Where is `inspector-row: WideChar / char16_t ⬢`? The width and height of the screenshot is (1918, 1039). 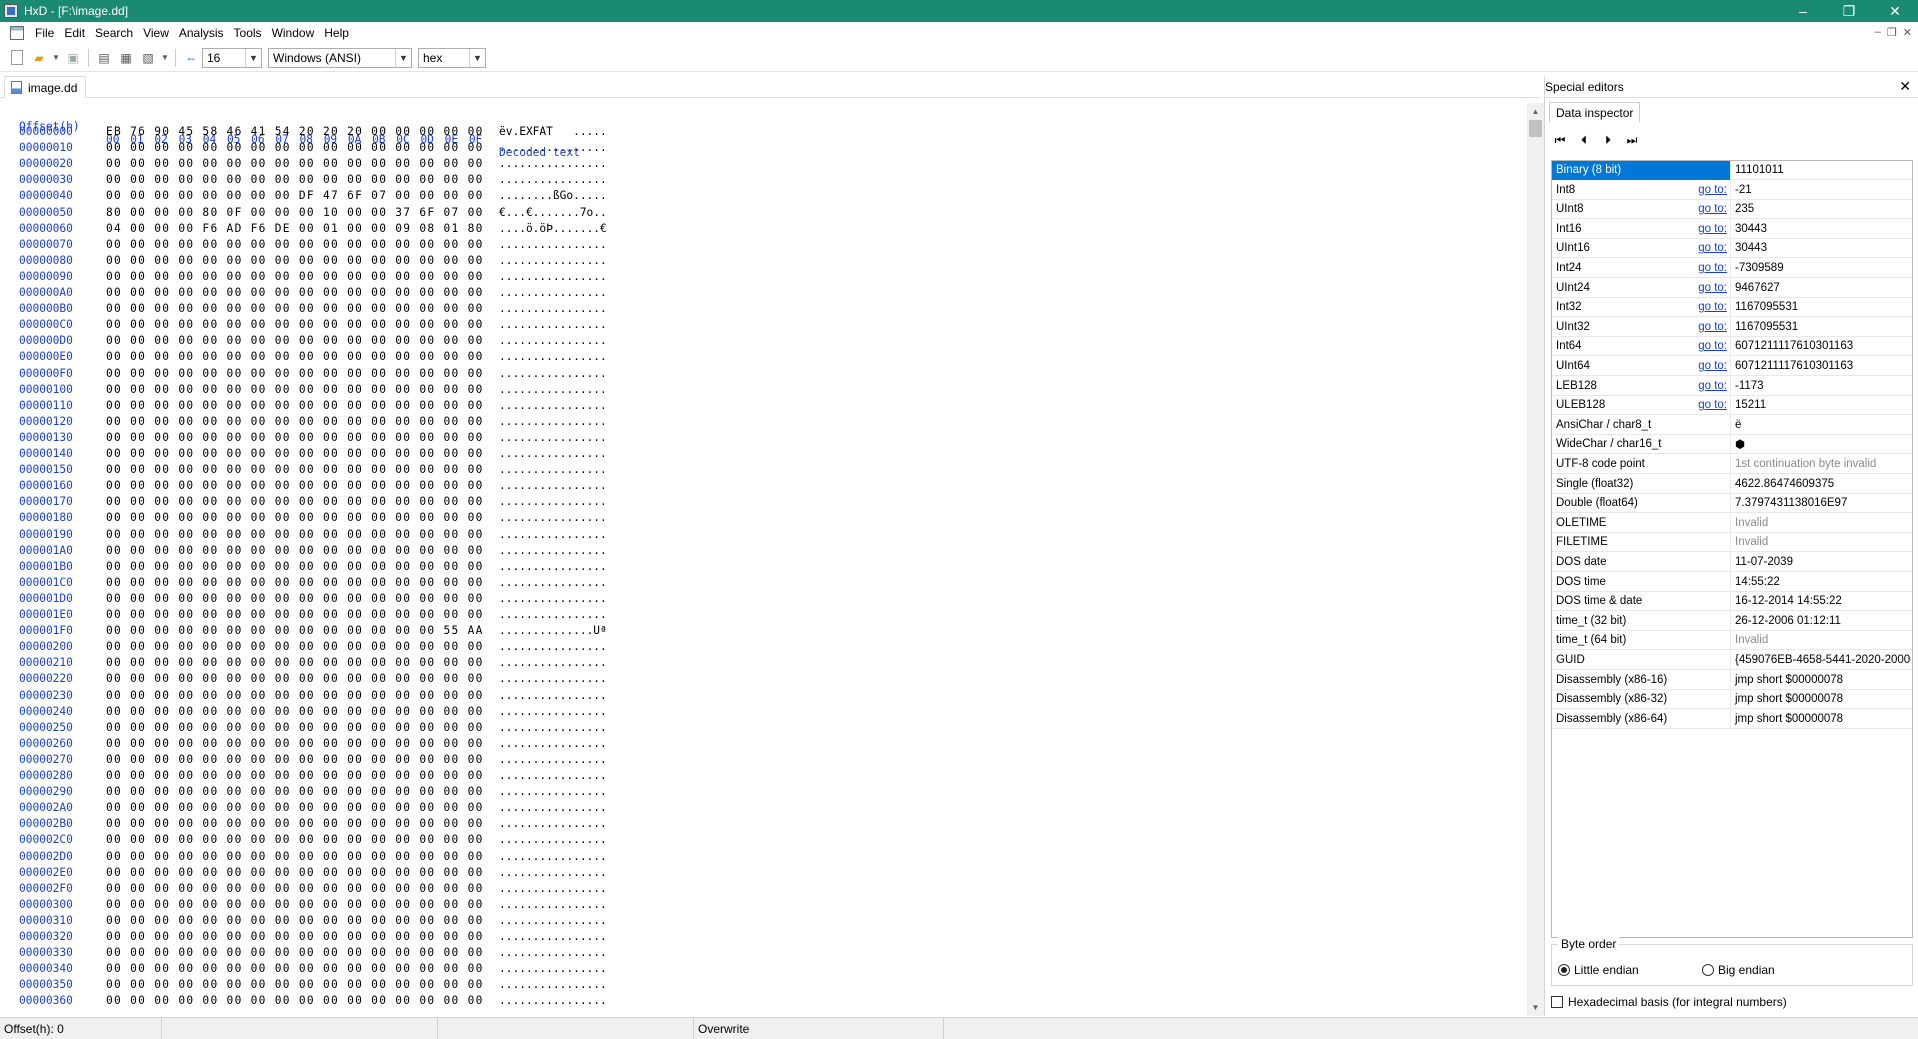
inspector-row: WideChar / char16_t ⬢ is located at coordinates (1732, 444).